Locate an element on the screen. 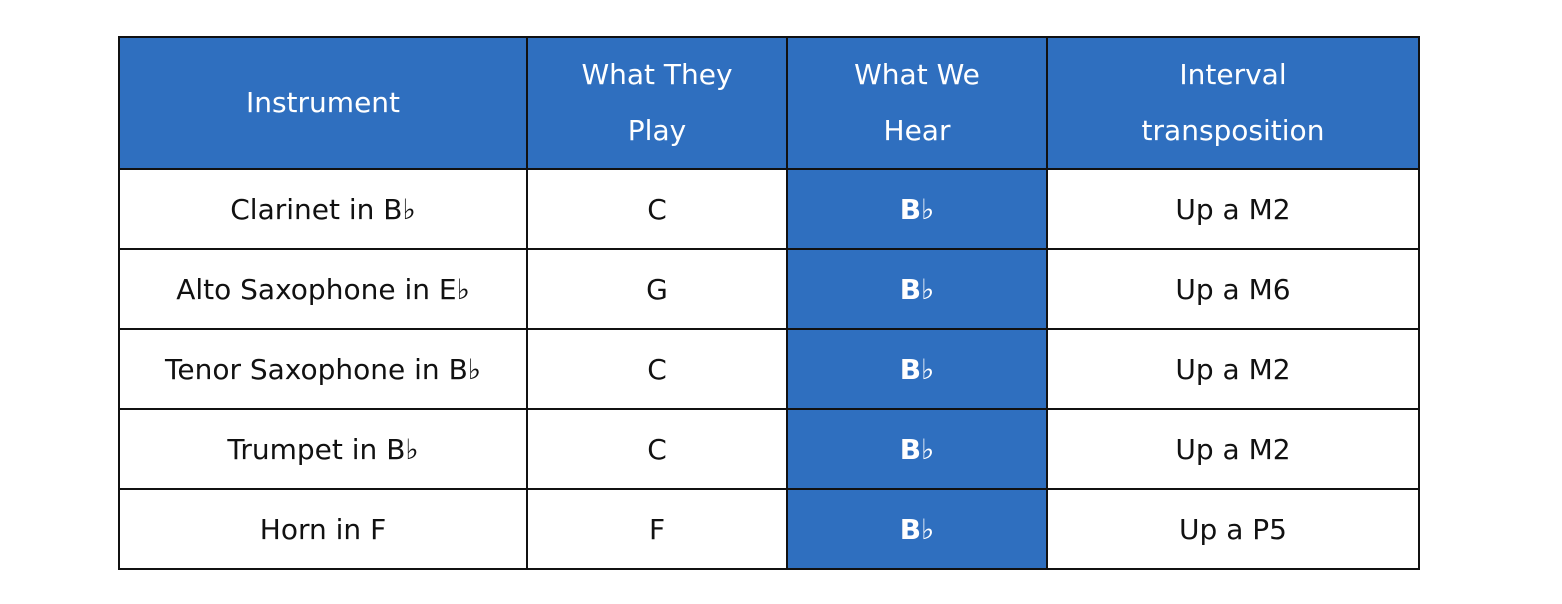  header-what-they-play: What They Play is located at coordinates (657, 103).